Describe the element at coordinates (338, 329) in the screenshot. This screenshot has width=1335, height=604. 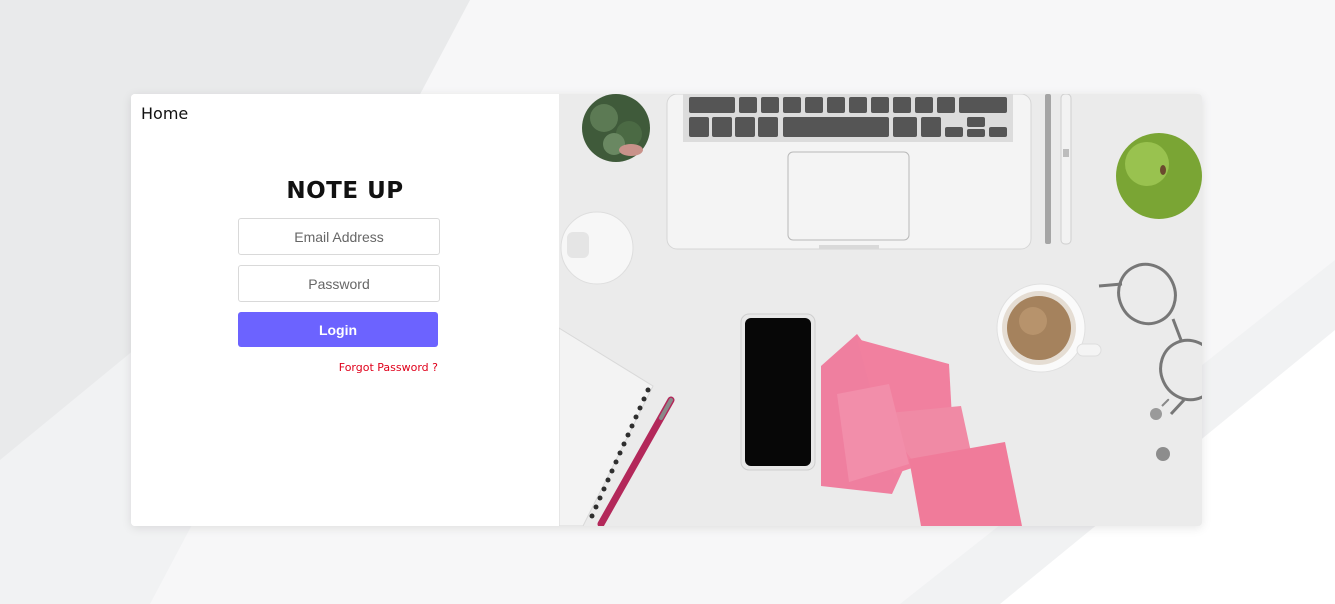
I see `login-button: Login` at that location.